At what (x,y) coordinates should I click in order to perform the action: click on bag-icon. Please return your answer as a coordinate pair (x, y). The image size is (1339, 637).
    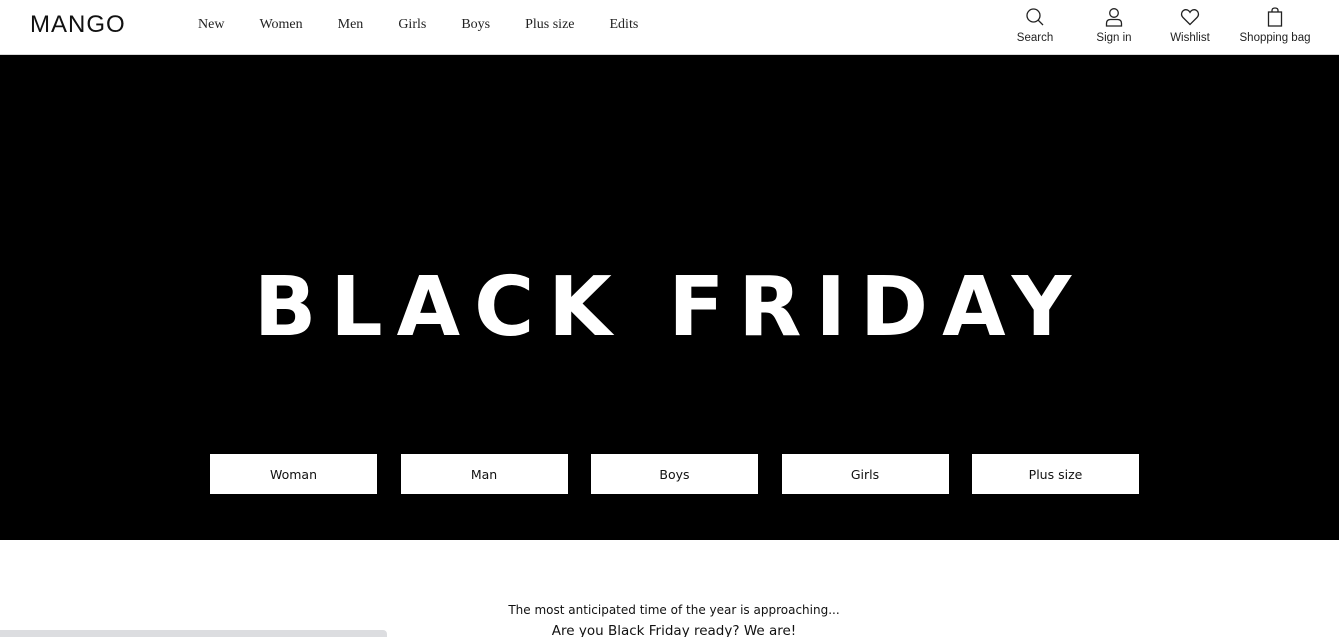
    Looking at the image, I should click on (1275, 17).